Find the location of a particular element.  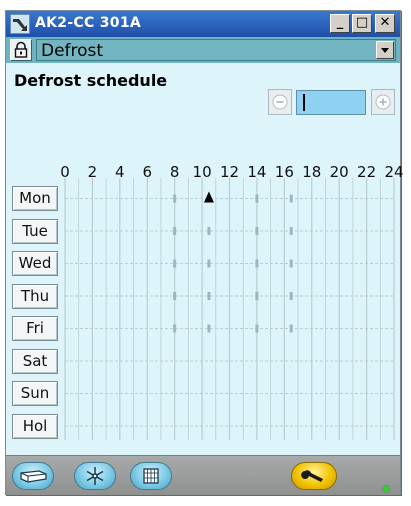

defrost-button is located at coordinates (95, 476).